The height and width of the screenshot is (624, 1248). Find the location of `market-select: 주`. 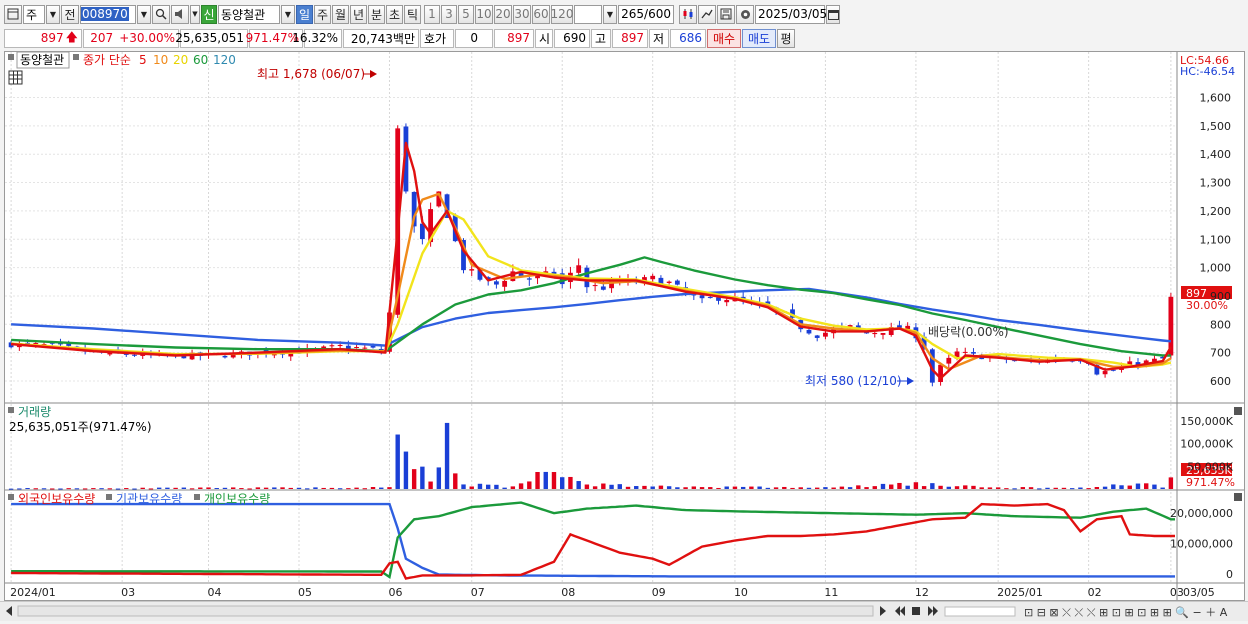

market-select: 주 is located at coordinates (34, 14).